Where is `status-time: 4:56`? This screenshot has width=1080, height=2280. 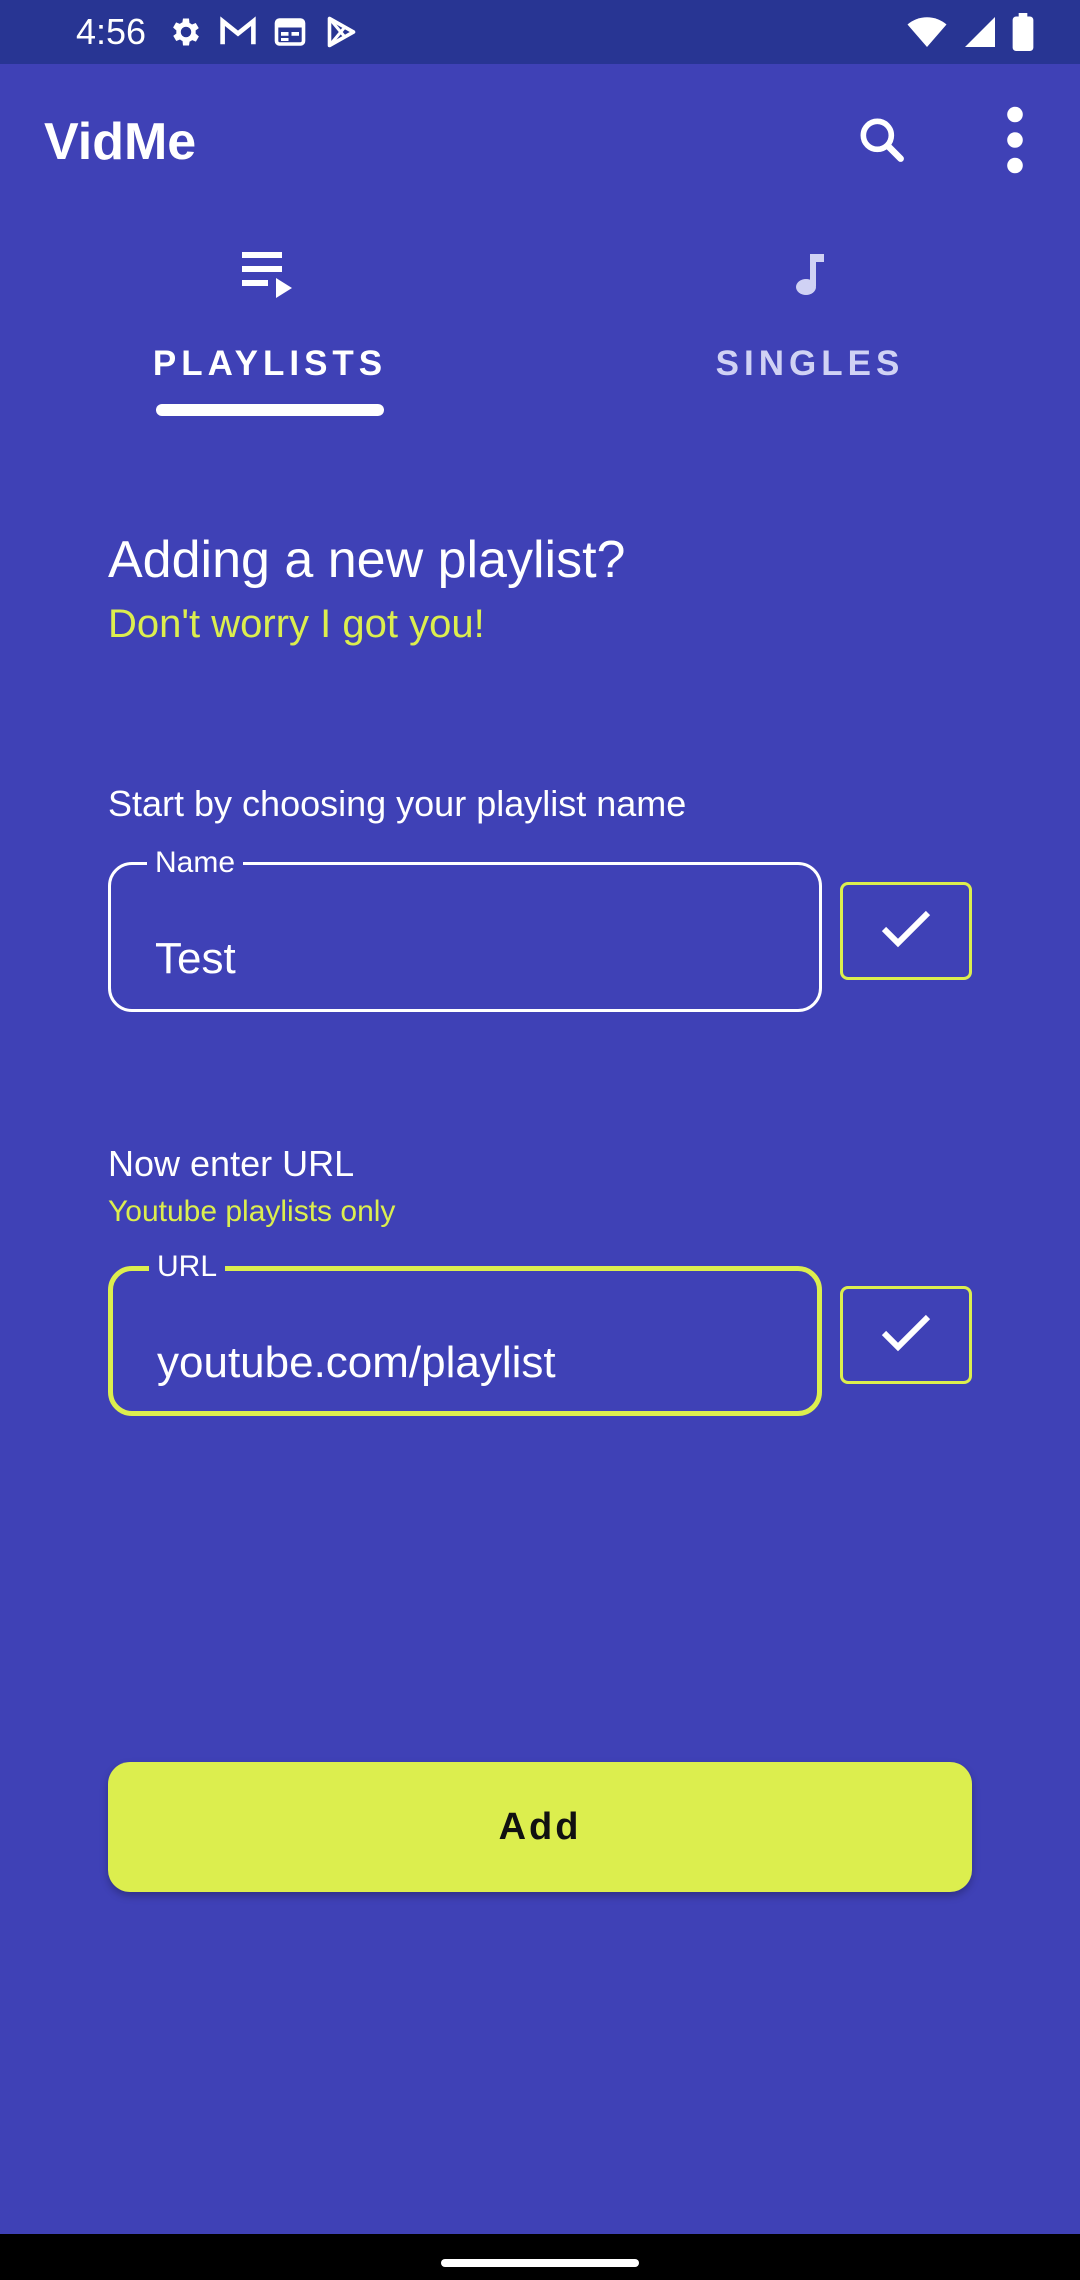 status-time: 4:56 is located at coordinates (111, 31).